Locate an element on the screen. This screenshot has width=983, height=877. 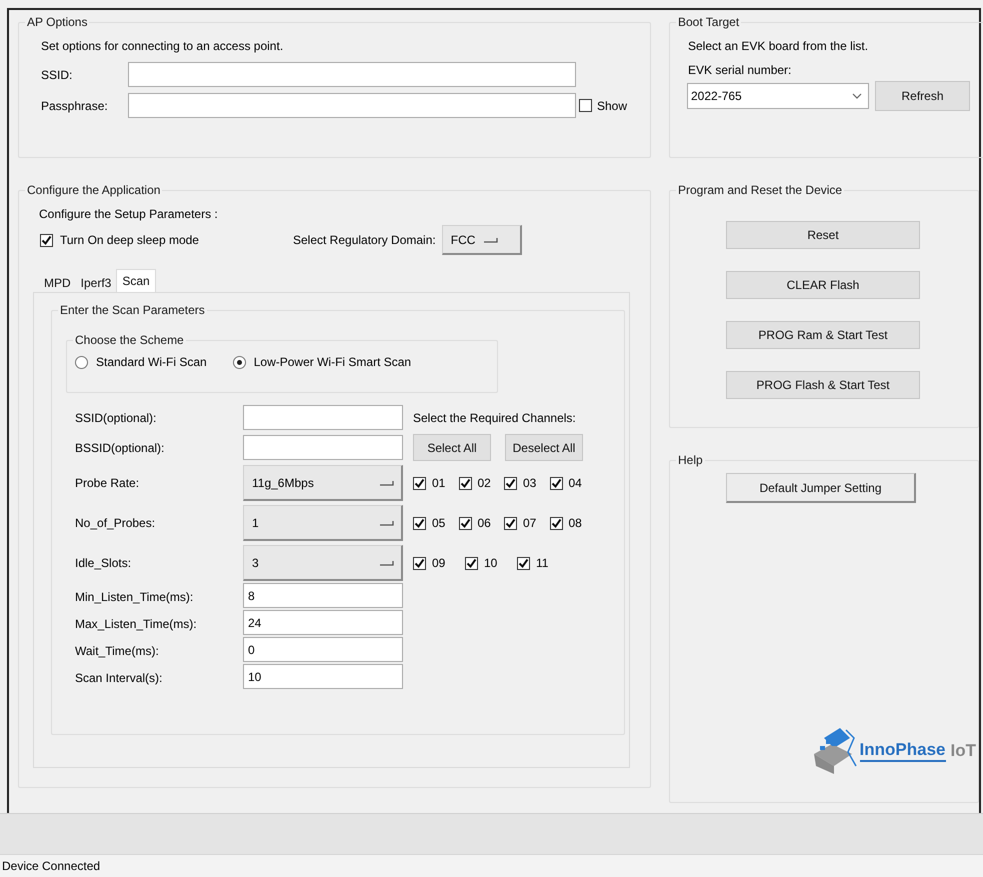
field-label: Probe Rate: is located at coordinates (107, 483).